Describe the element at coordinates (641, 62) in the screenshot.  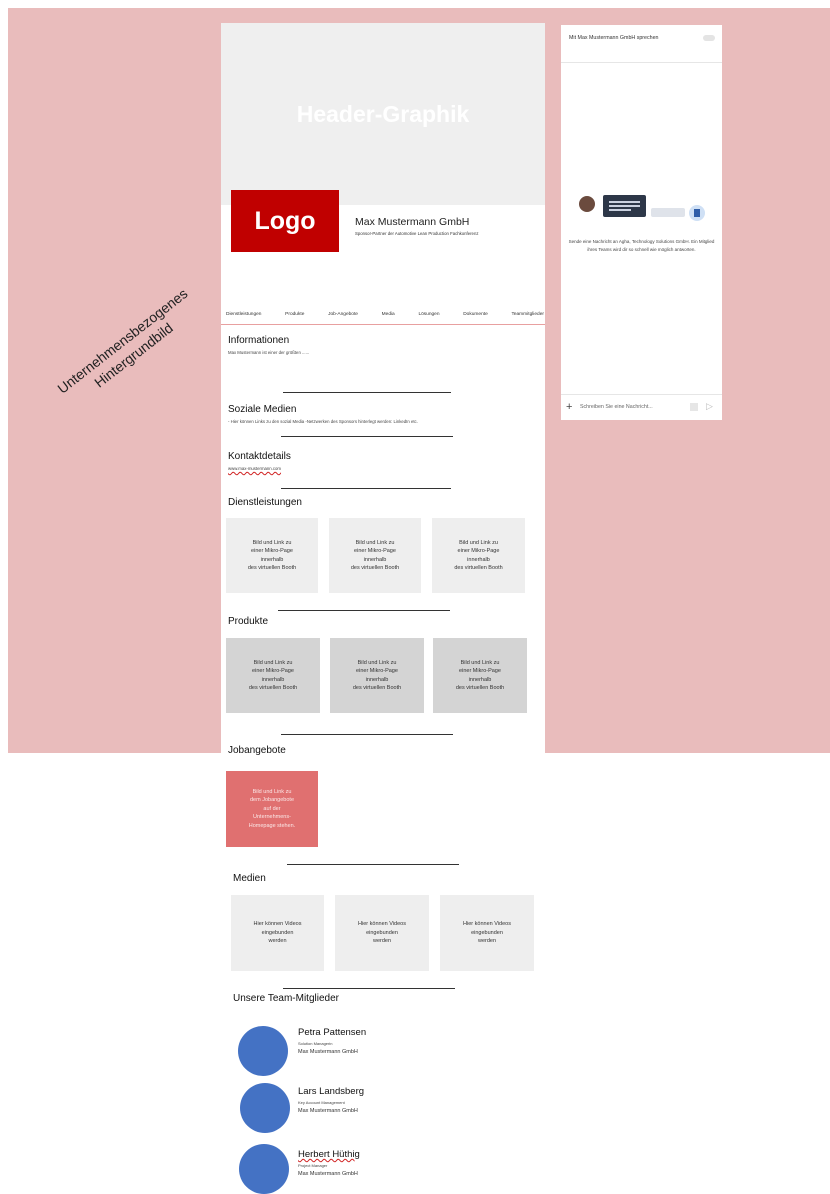
I see `chat-header-divider` at that location.